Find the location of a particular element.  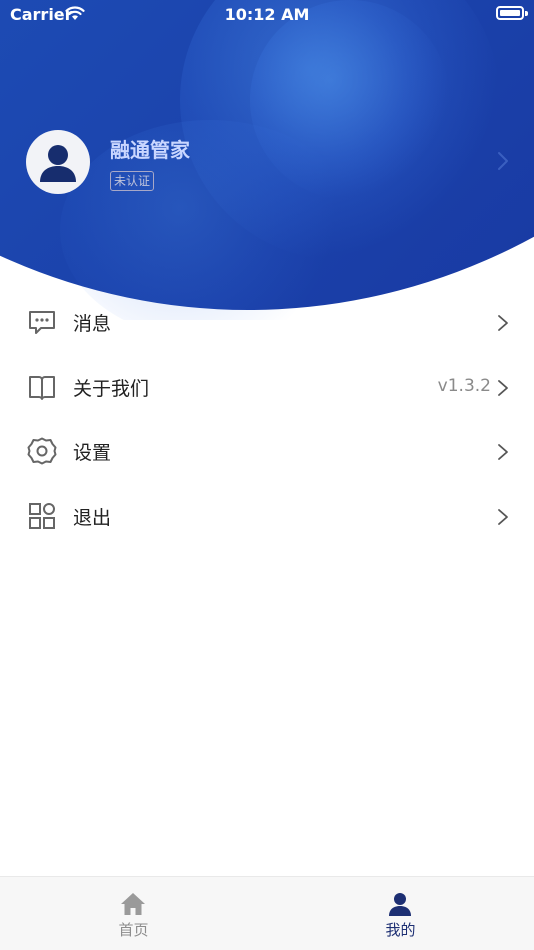

message-icon is located at coordinates (42, 322).